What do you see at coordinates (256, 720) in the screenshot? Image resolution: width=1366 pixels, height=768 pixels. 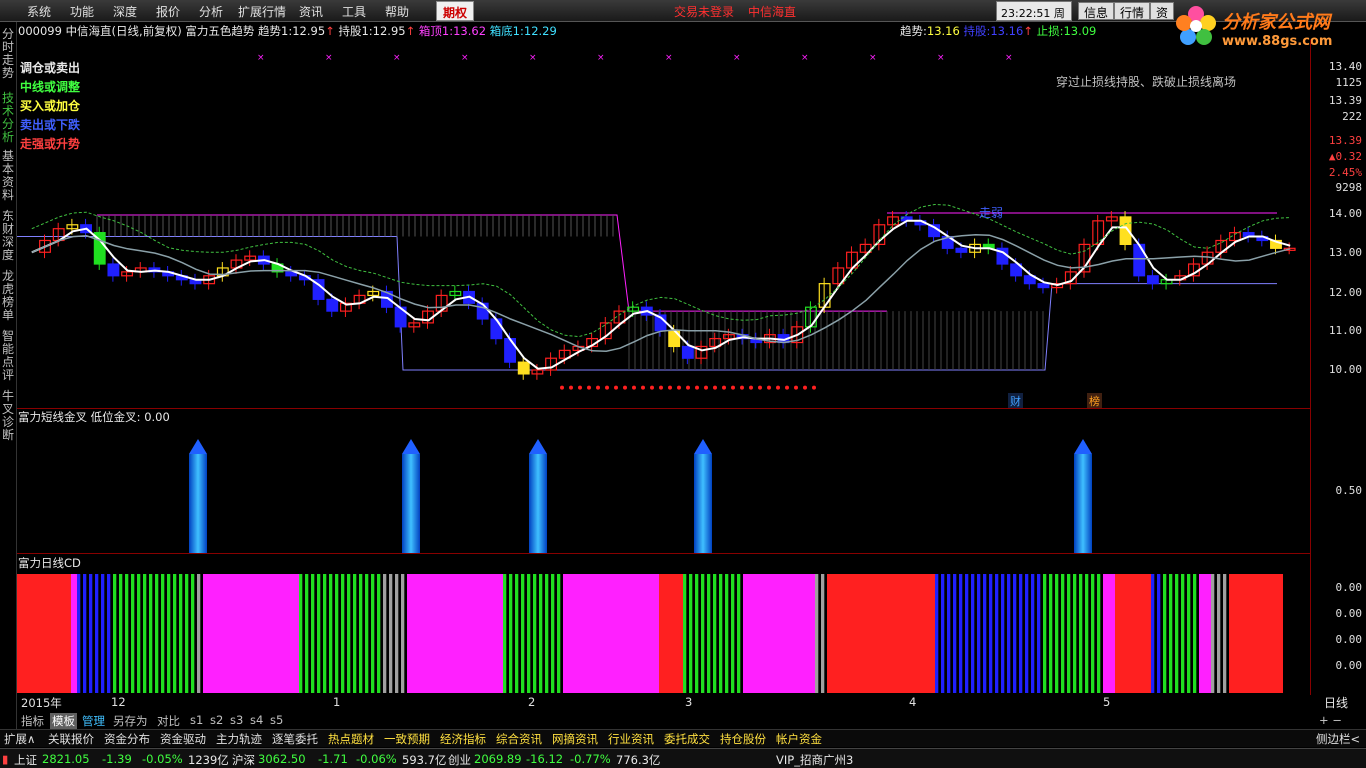 I see `tab-s4: s4` at bounding box center [256, 720].